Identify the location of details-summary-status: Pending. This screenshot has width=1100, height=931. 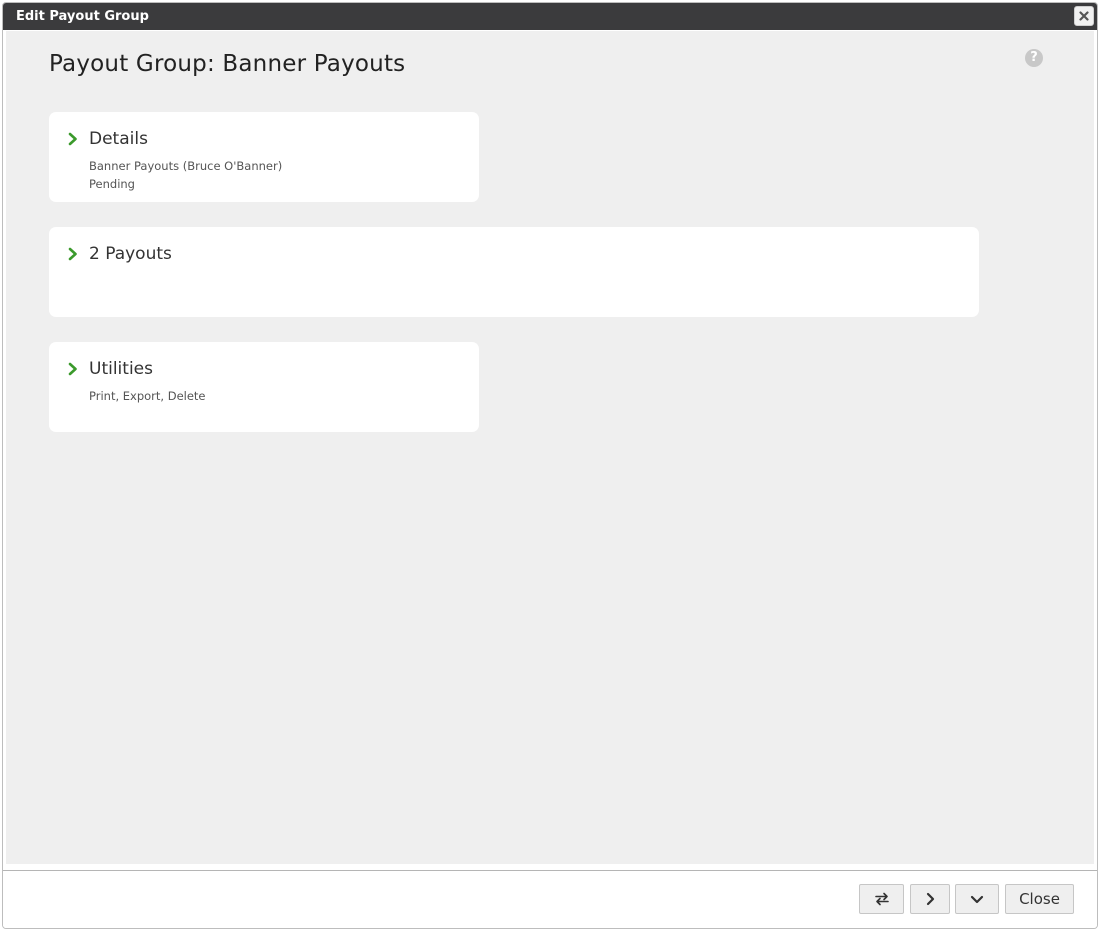
(112, 184).